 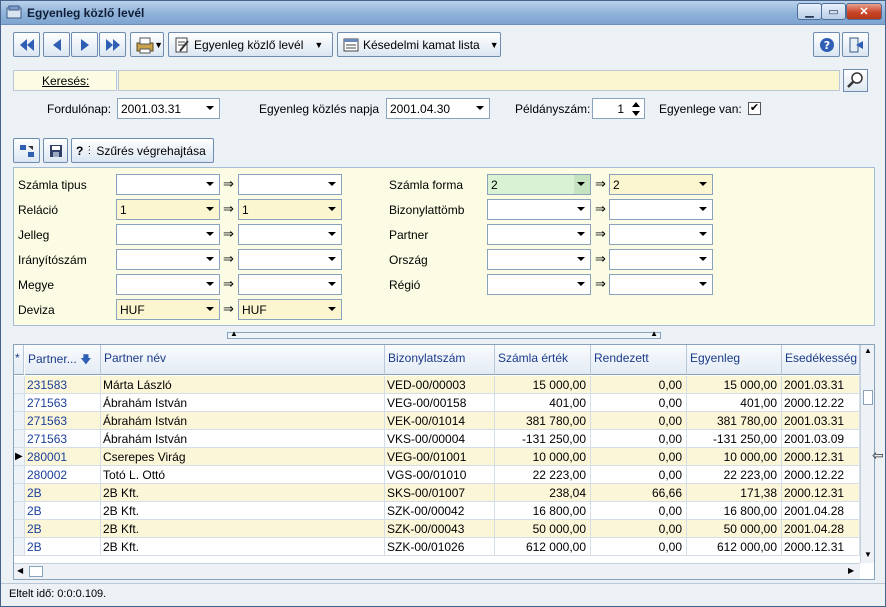 I want to click on table-cell: VKS-00/00004, so click(x=440, y=439).